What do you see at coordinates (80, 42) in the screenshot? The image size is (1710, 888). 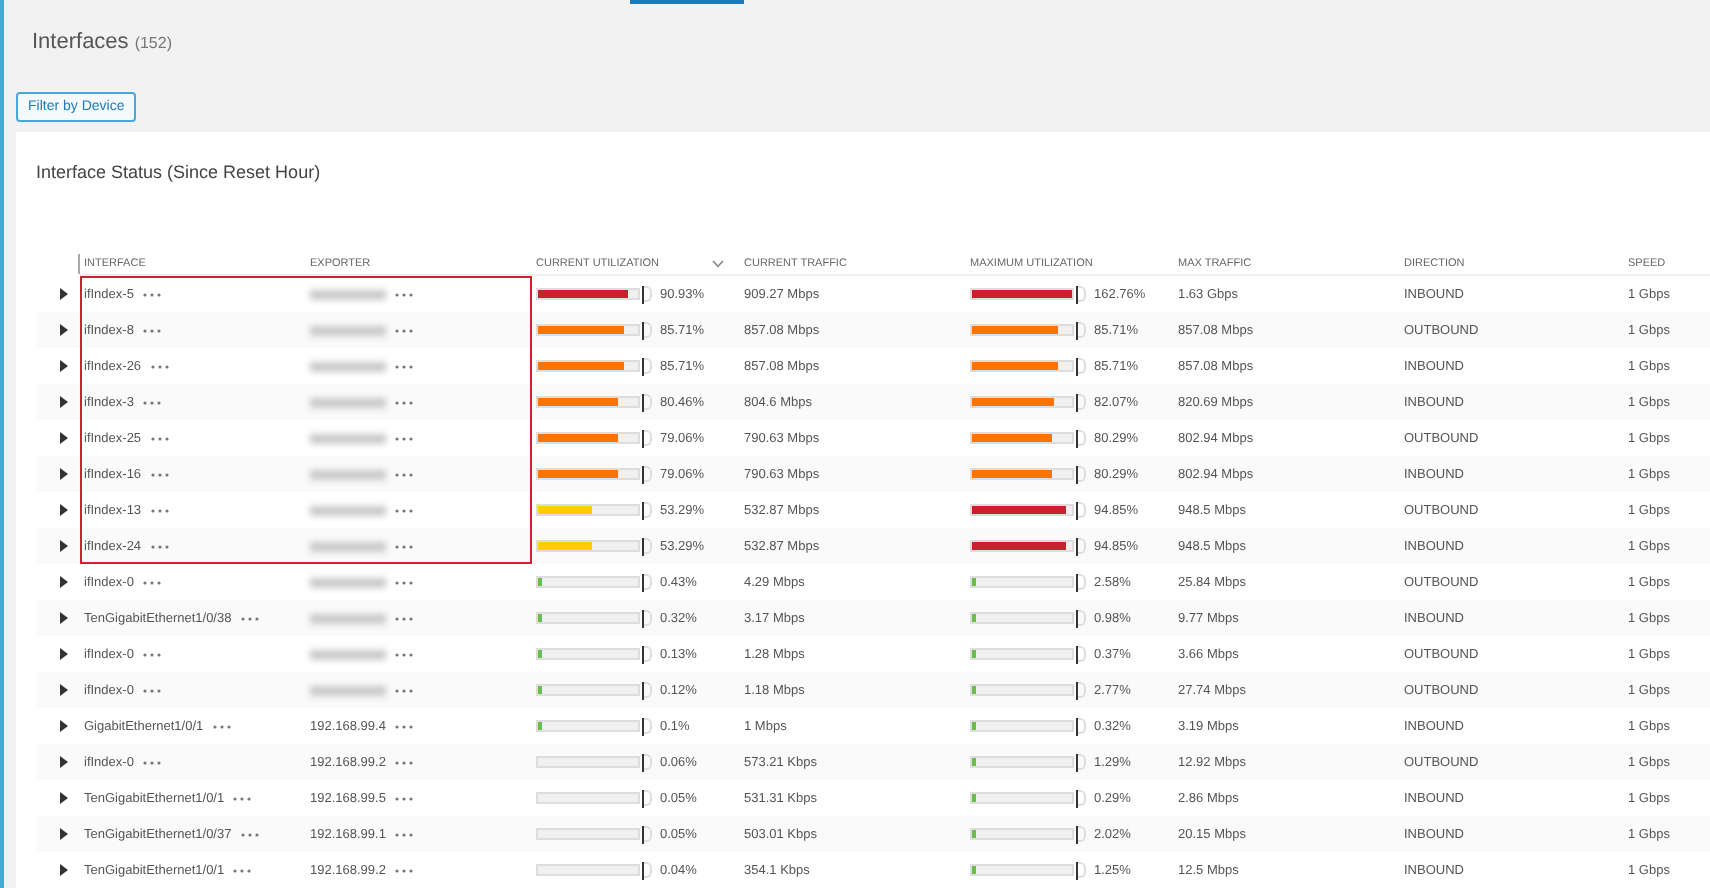 I see `page-title: Interfaces` at bounding box center [80, 42].